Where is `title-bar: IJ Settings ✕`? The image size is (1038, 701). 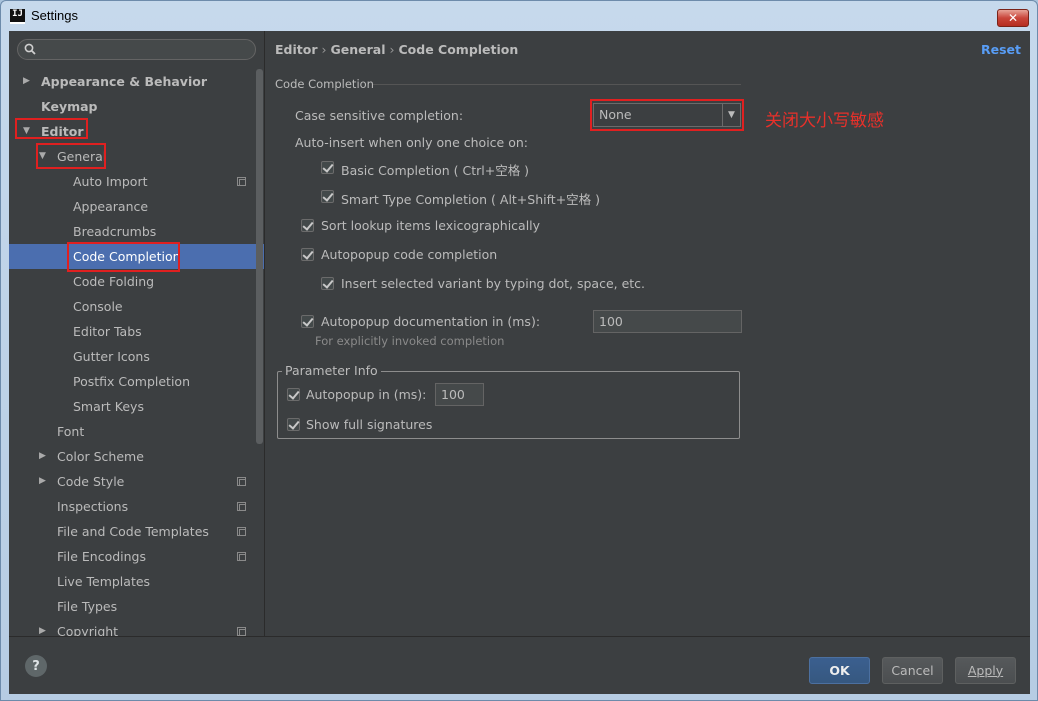 title-bar: IJ Settings ✕ is located at coordinates (519, 16).